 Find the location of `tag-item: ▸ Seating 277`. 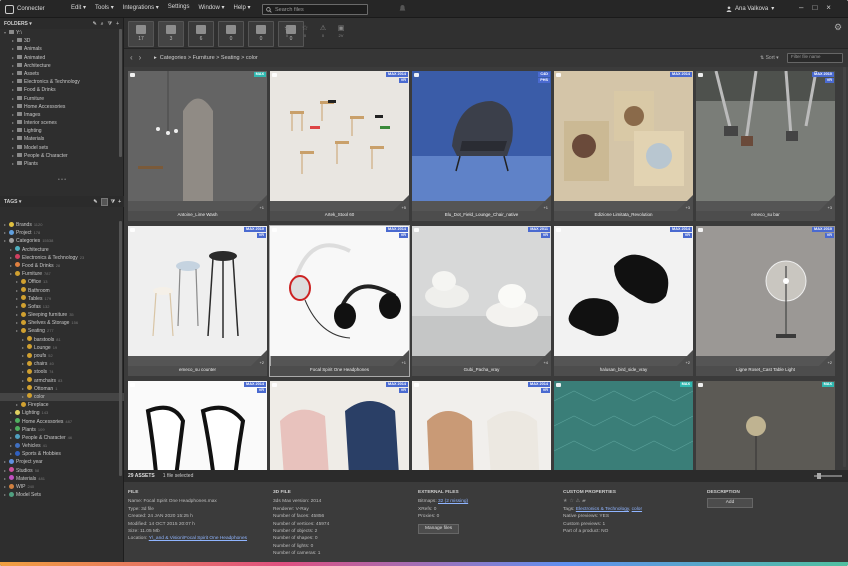

tag-item: ▸ Seating 277 is located at coordinates (62, 331).